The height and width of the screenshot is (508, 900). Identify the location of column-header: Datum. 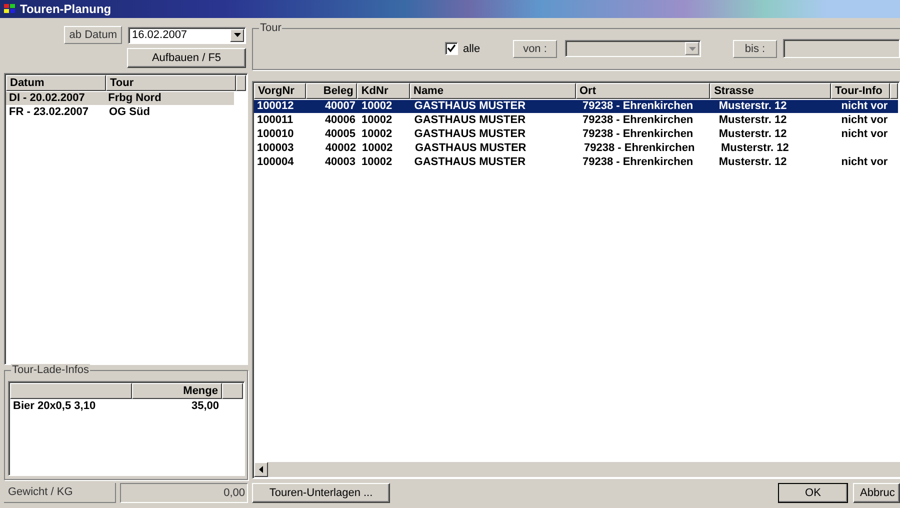
(56, 83).